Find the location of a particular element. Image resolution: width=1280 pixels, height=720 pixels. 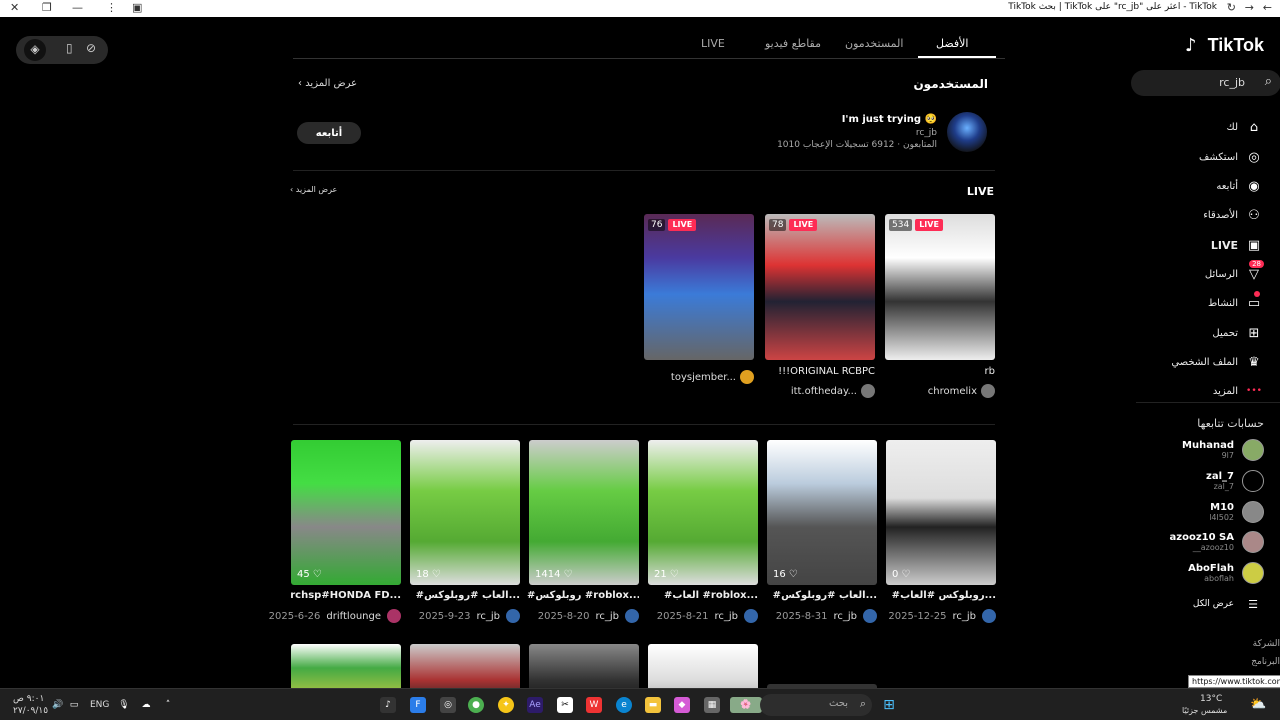

video-thumbnail: 16 ♡ is located at coordinates (822, 512).